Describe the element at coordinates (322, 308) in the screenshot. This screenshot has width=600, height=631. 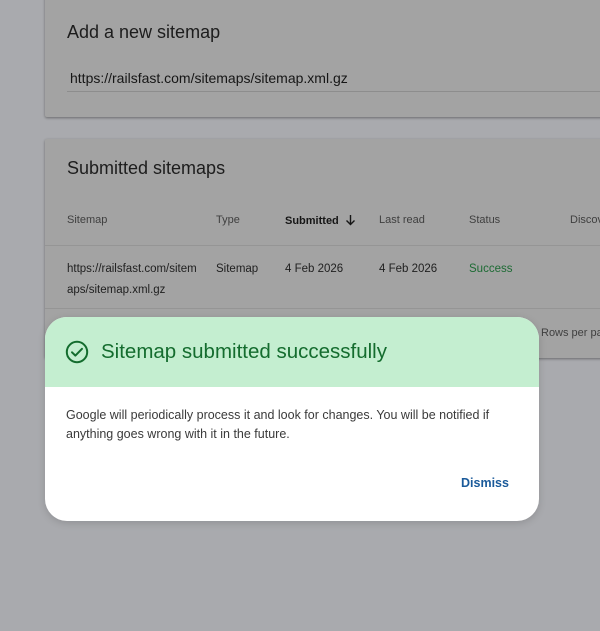
I see `row-divider` at that location.